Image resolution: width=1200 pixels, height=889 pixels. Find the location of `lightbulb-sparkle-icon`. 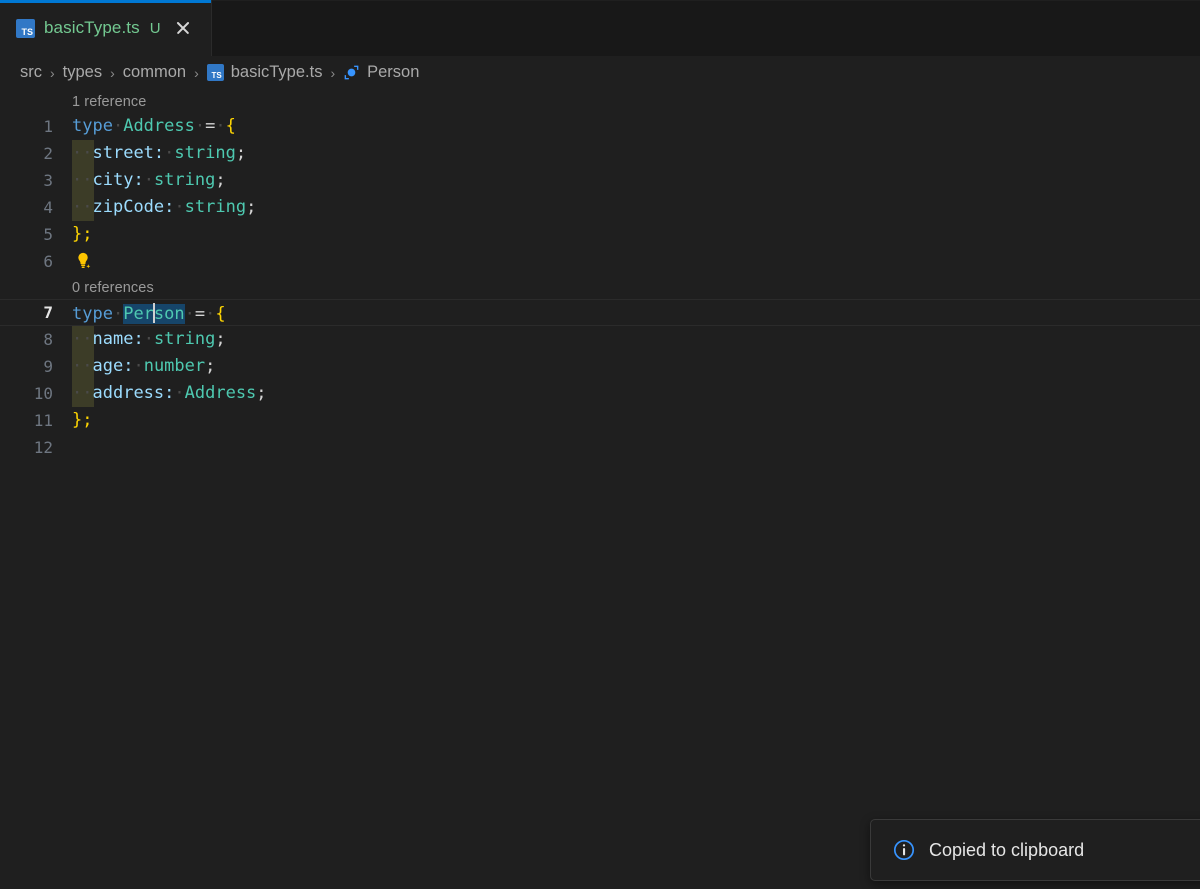

lightbulb-sparkle-icon is located at coordinates (83, 262).